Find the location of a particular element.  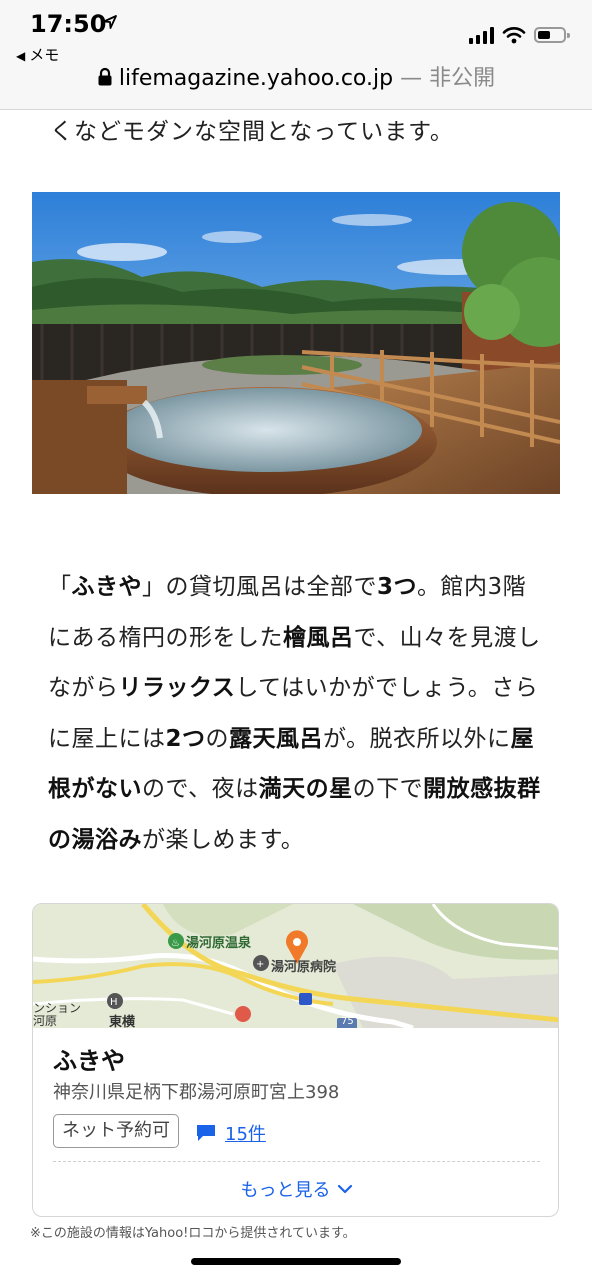

article-lead-text: くなどモダンな空間となっています。 is located at coordinates (252, 132).